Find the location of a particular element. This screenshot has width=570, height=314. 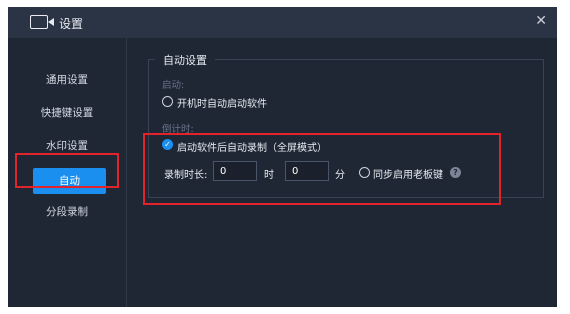

video-camera-icon is located at coordinates (42, 22).